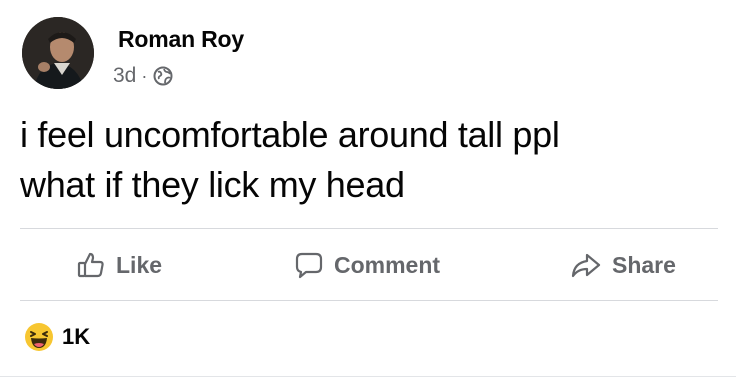  I want to click on share-button: Share, so click(623, 265).